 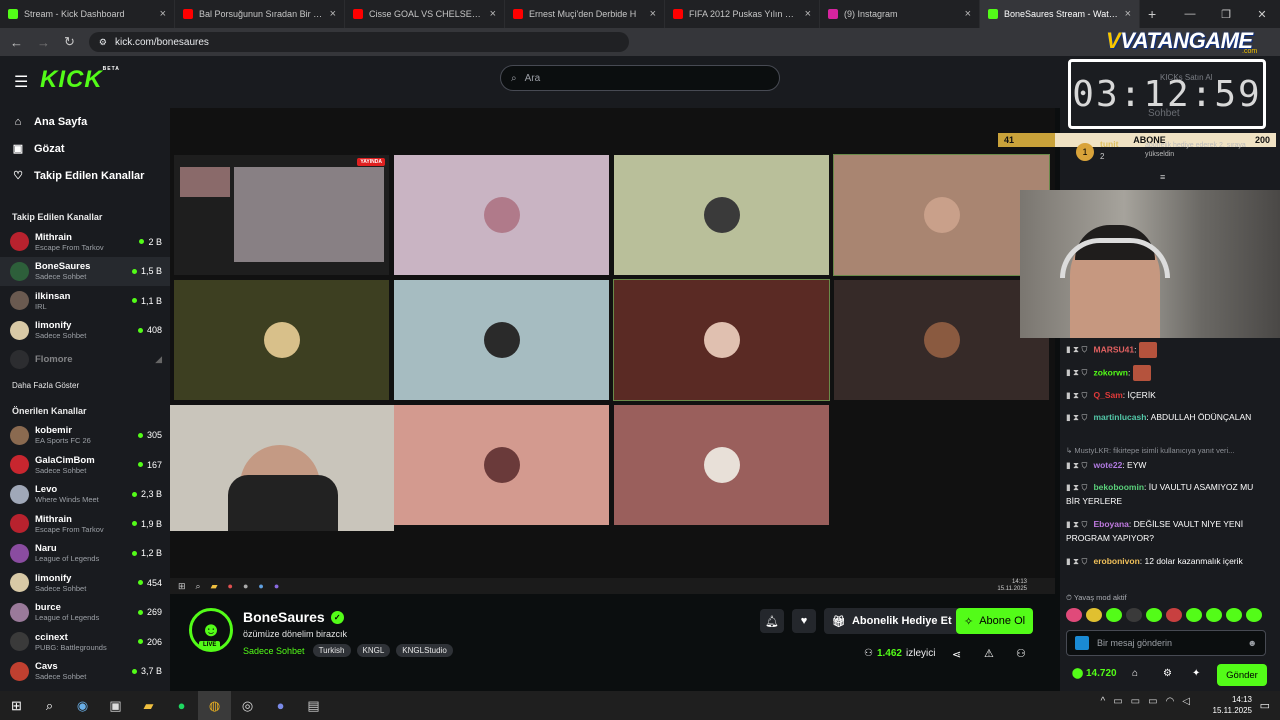 What do you see at coordinates (85, 301) in the screenshot?
I see `sidebar-channel: ilkinsan IRL 1,1 B` at bounding box center [85, 301].